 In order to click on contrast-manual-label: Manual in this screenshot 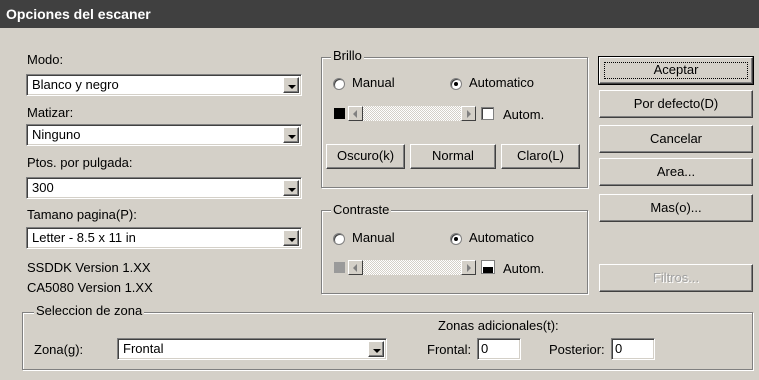, I will do `click(373, 237)`.